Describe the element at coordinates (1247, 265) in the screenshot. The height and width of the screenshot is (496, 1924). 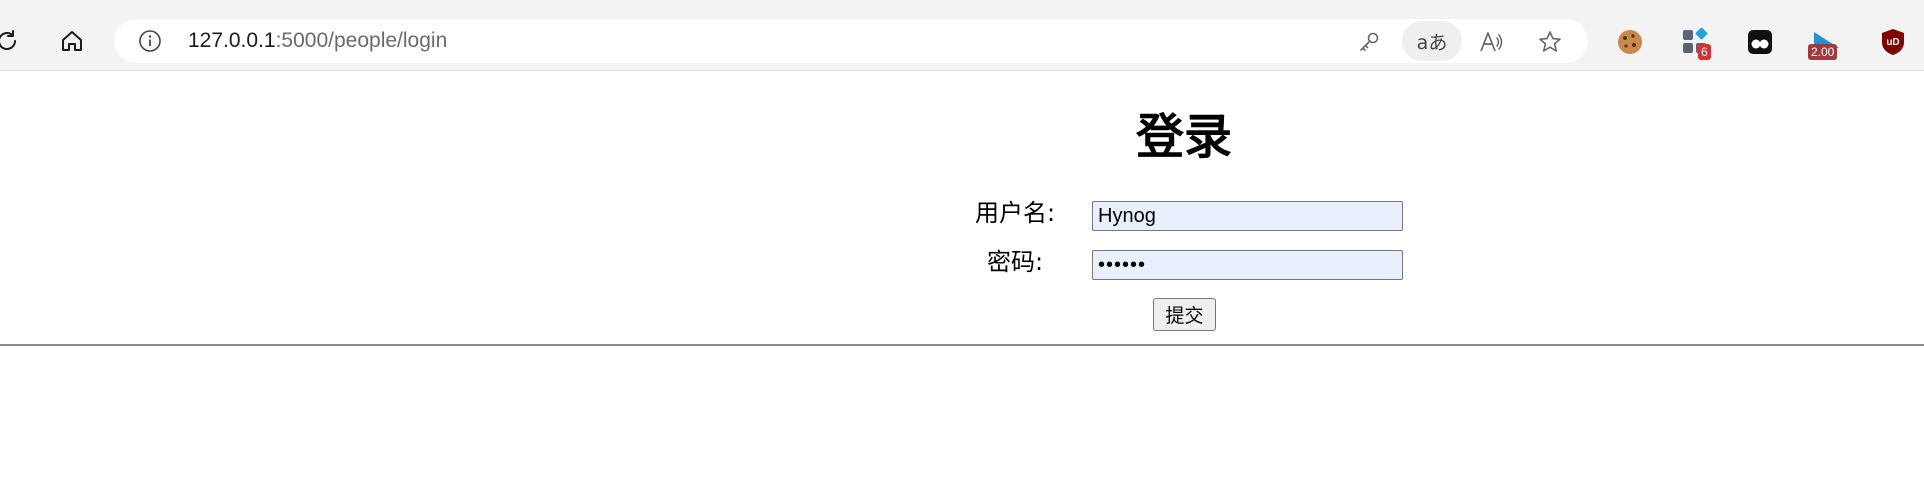
I see `password-input` at that location.